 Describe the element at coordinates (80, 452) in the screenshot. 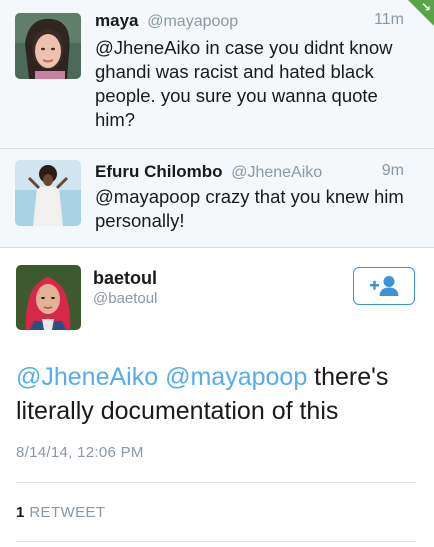

I see `tweet-date: 8/14/14, 12:06 PM` at that location.